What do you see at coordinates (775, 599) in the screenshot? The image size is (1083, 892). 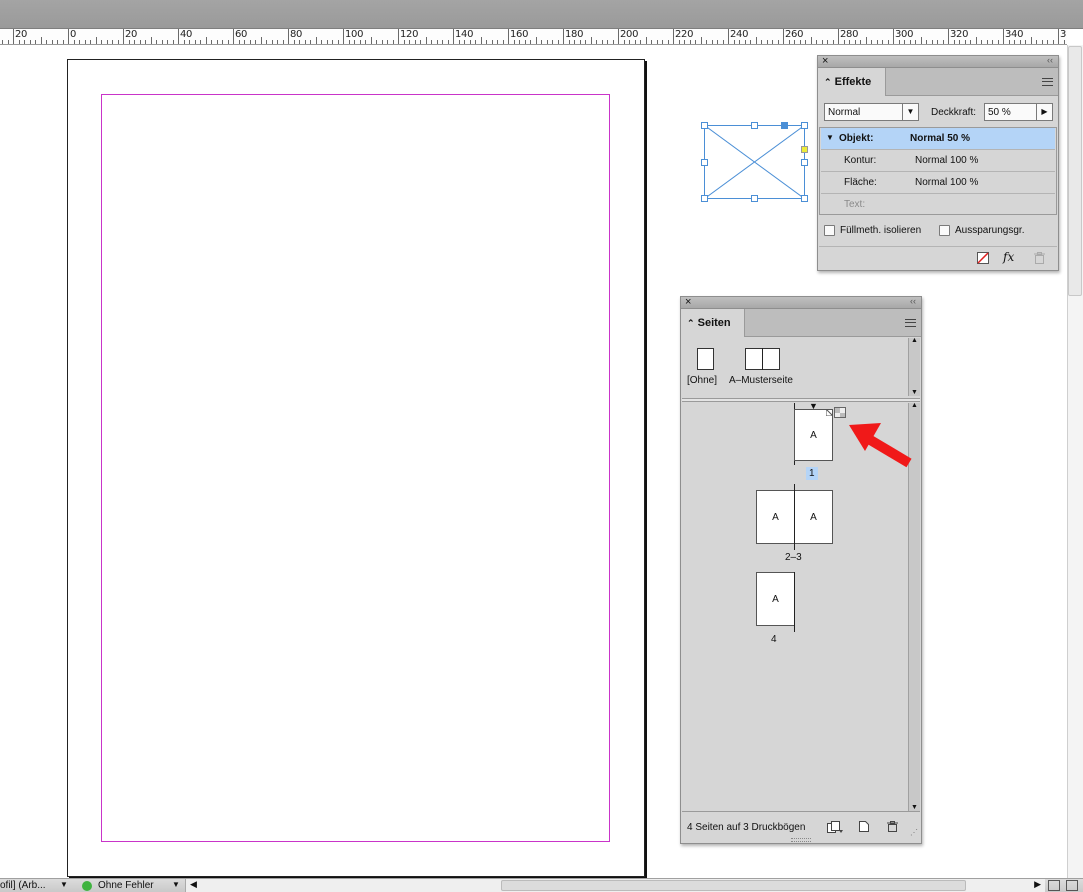 I see `page-4-thumbnail: A` at bounding box center [775, 599].